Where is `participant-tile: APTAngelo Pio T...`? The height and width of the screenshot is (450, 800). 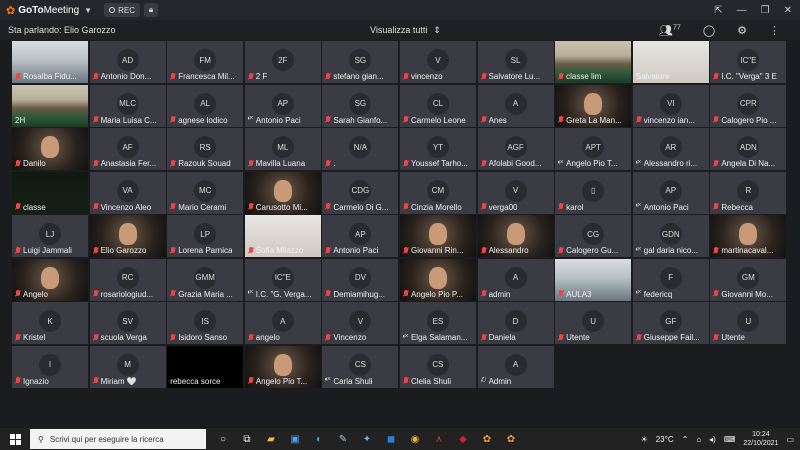
participant-tile: APTAngelo Pio T... is located at coordinates (593, 149).